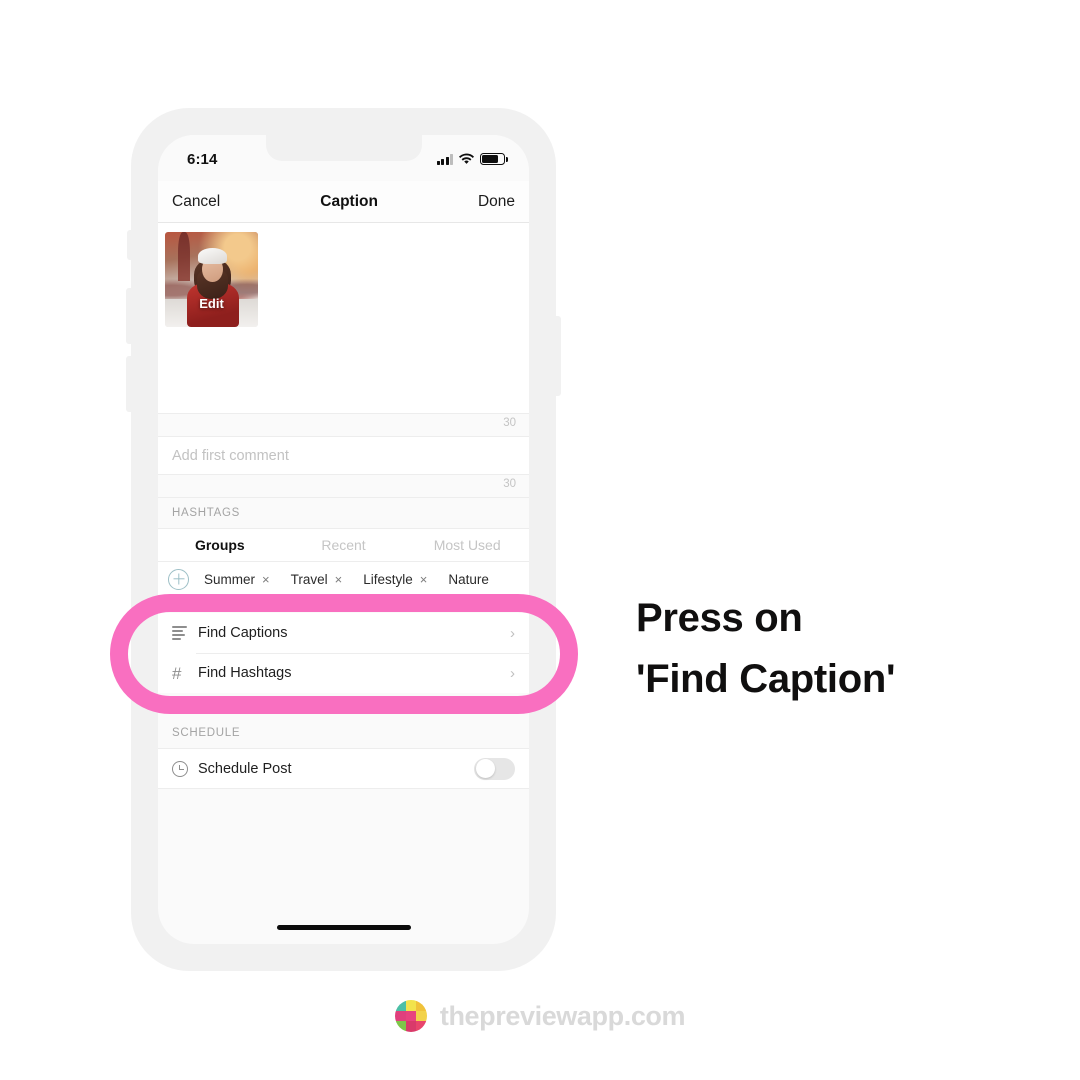 The width and height of the screenshot is (1080, 1080). I want to click on phone-volume-down-button, so click(129, 384).